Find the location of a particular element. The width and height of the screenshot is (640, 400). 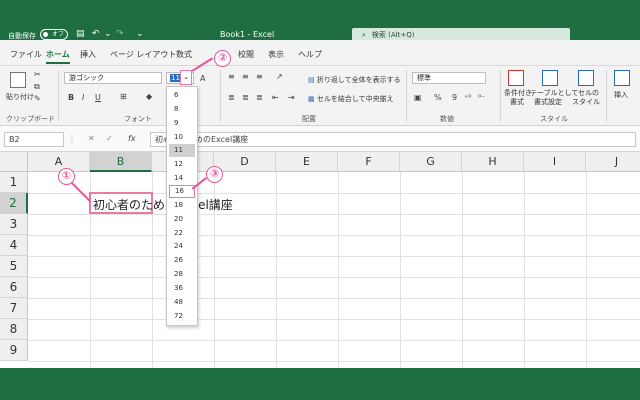

font-size-option: 26 is located at coordinates (182, 260).